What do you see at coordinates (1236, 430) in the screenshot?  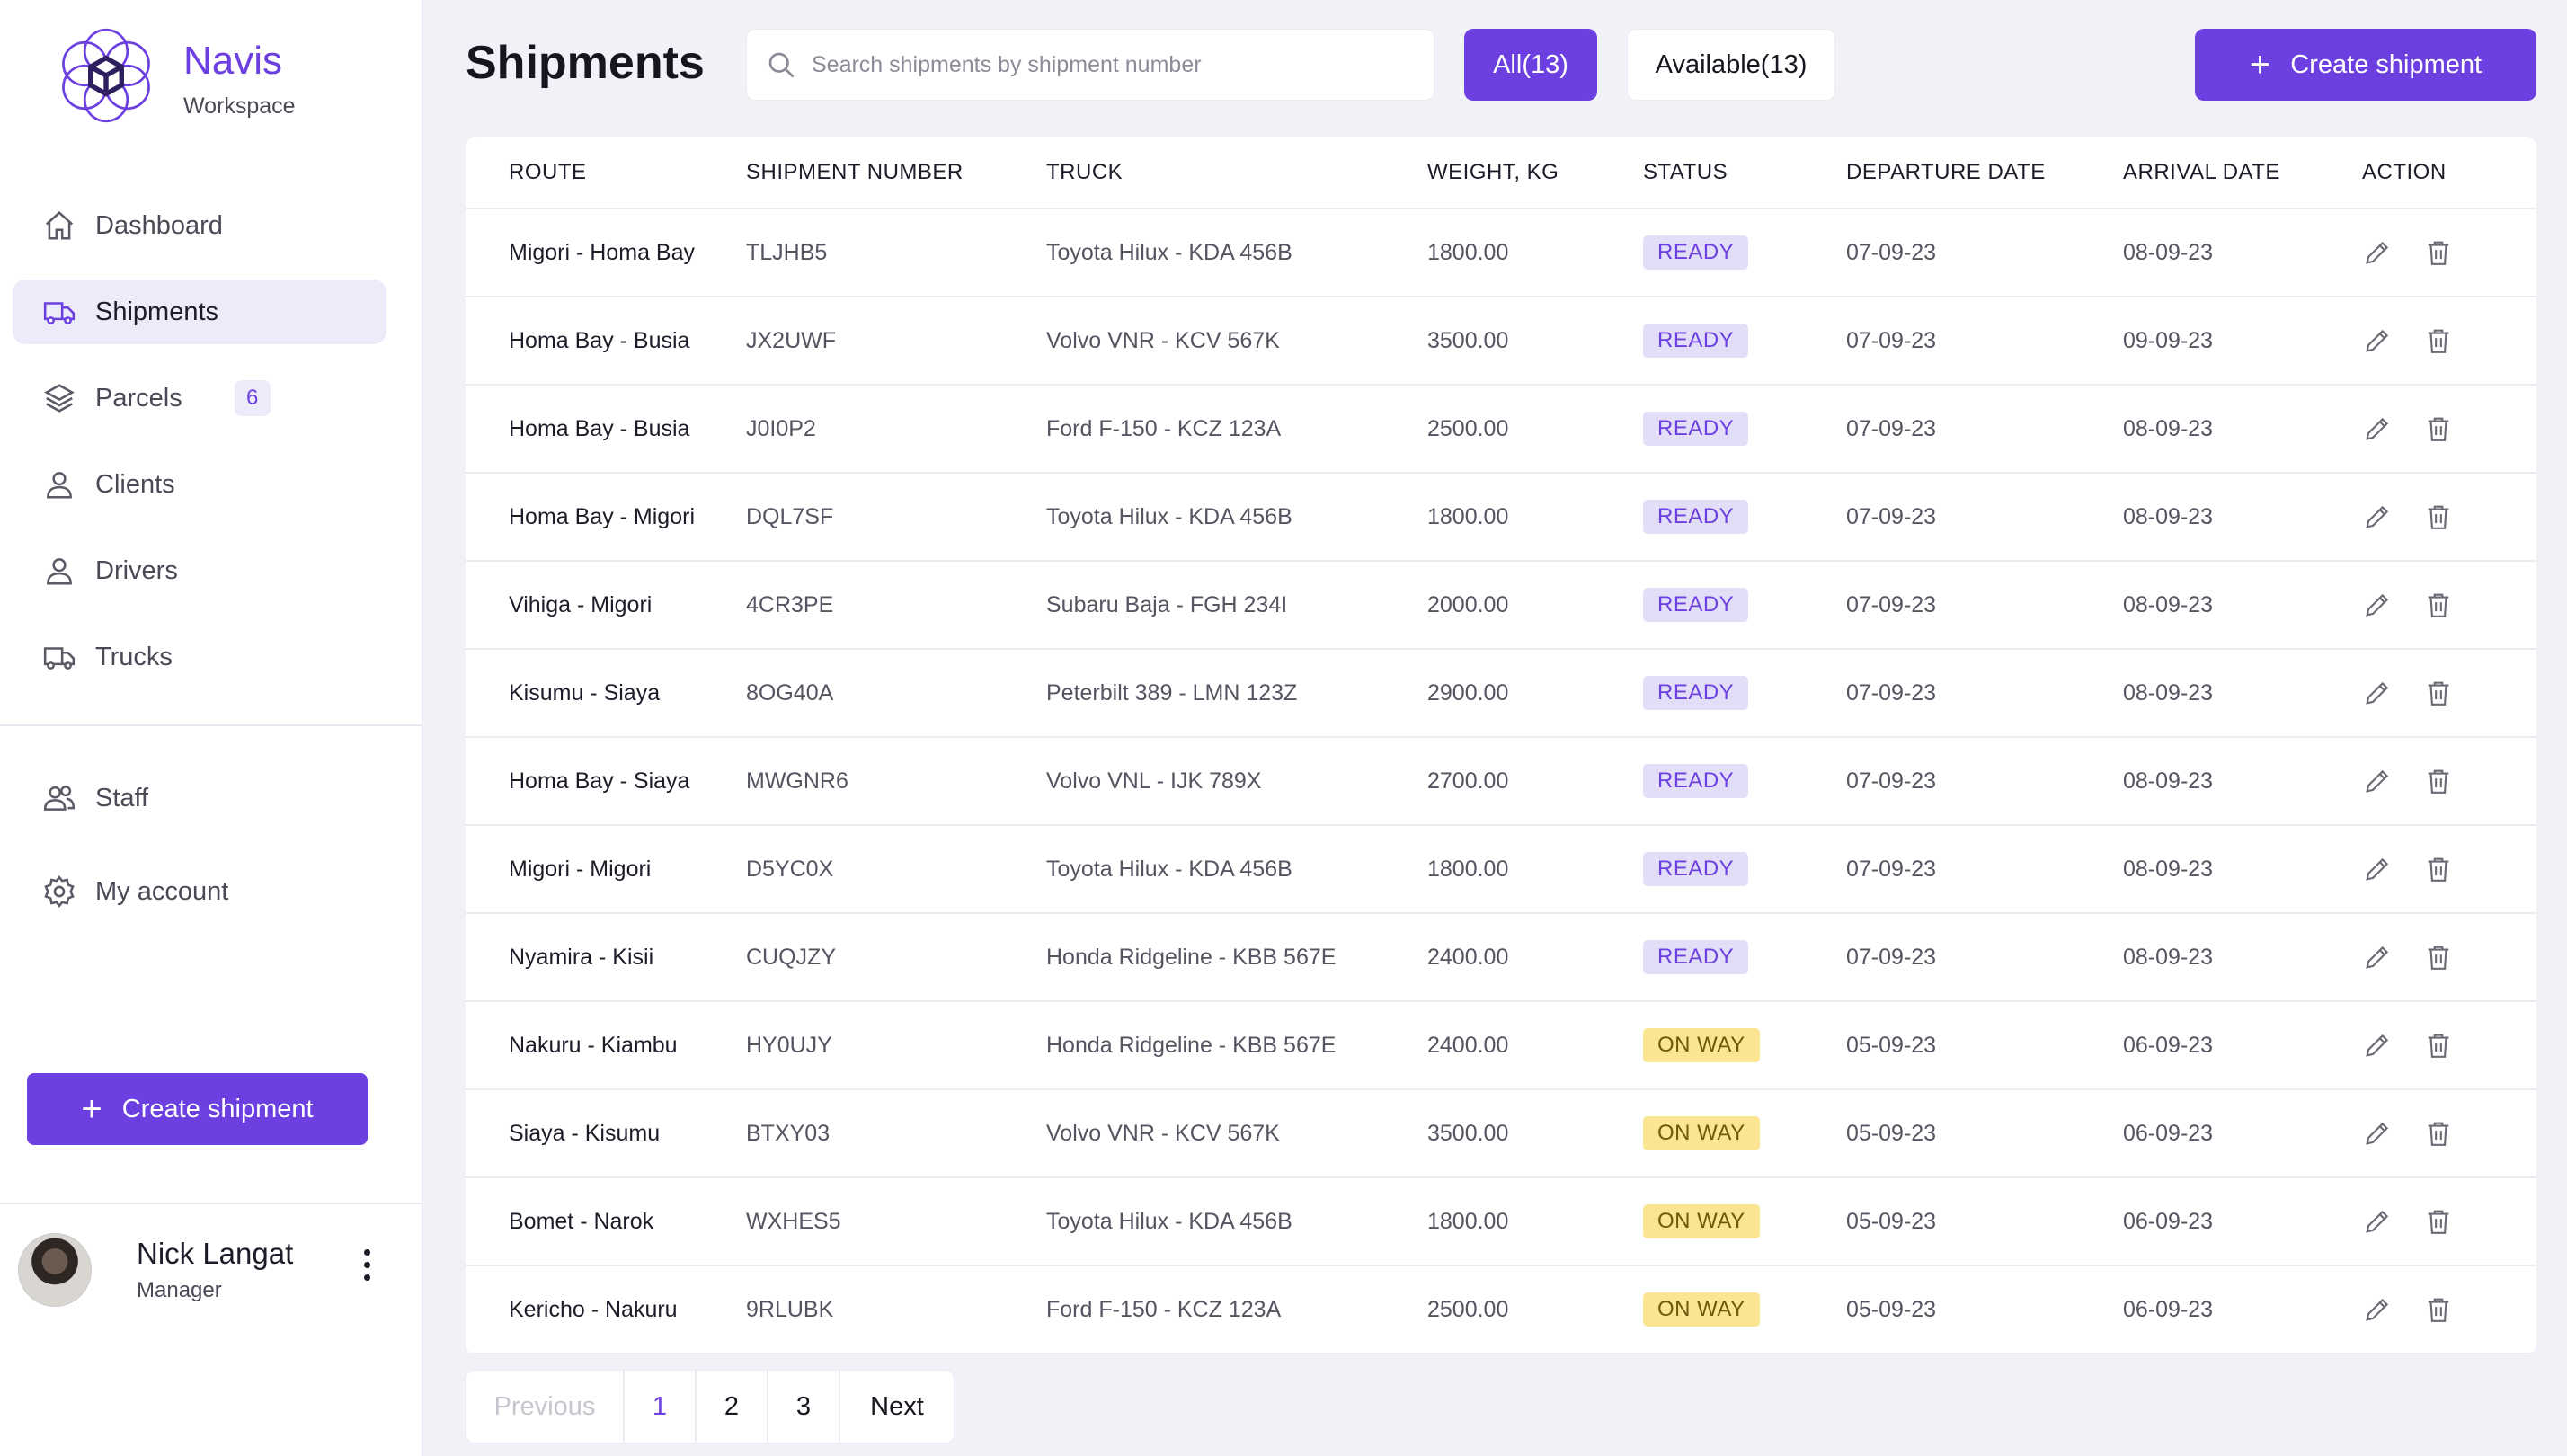 I see `cell-truck: Ford F-150 - KCZ 123A` at bounding box center [1236, 430].